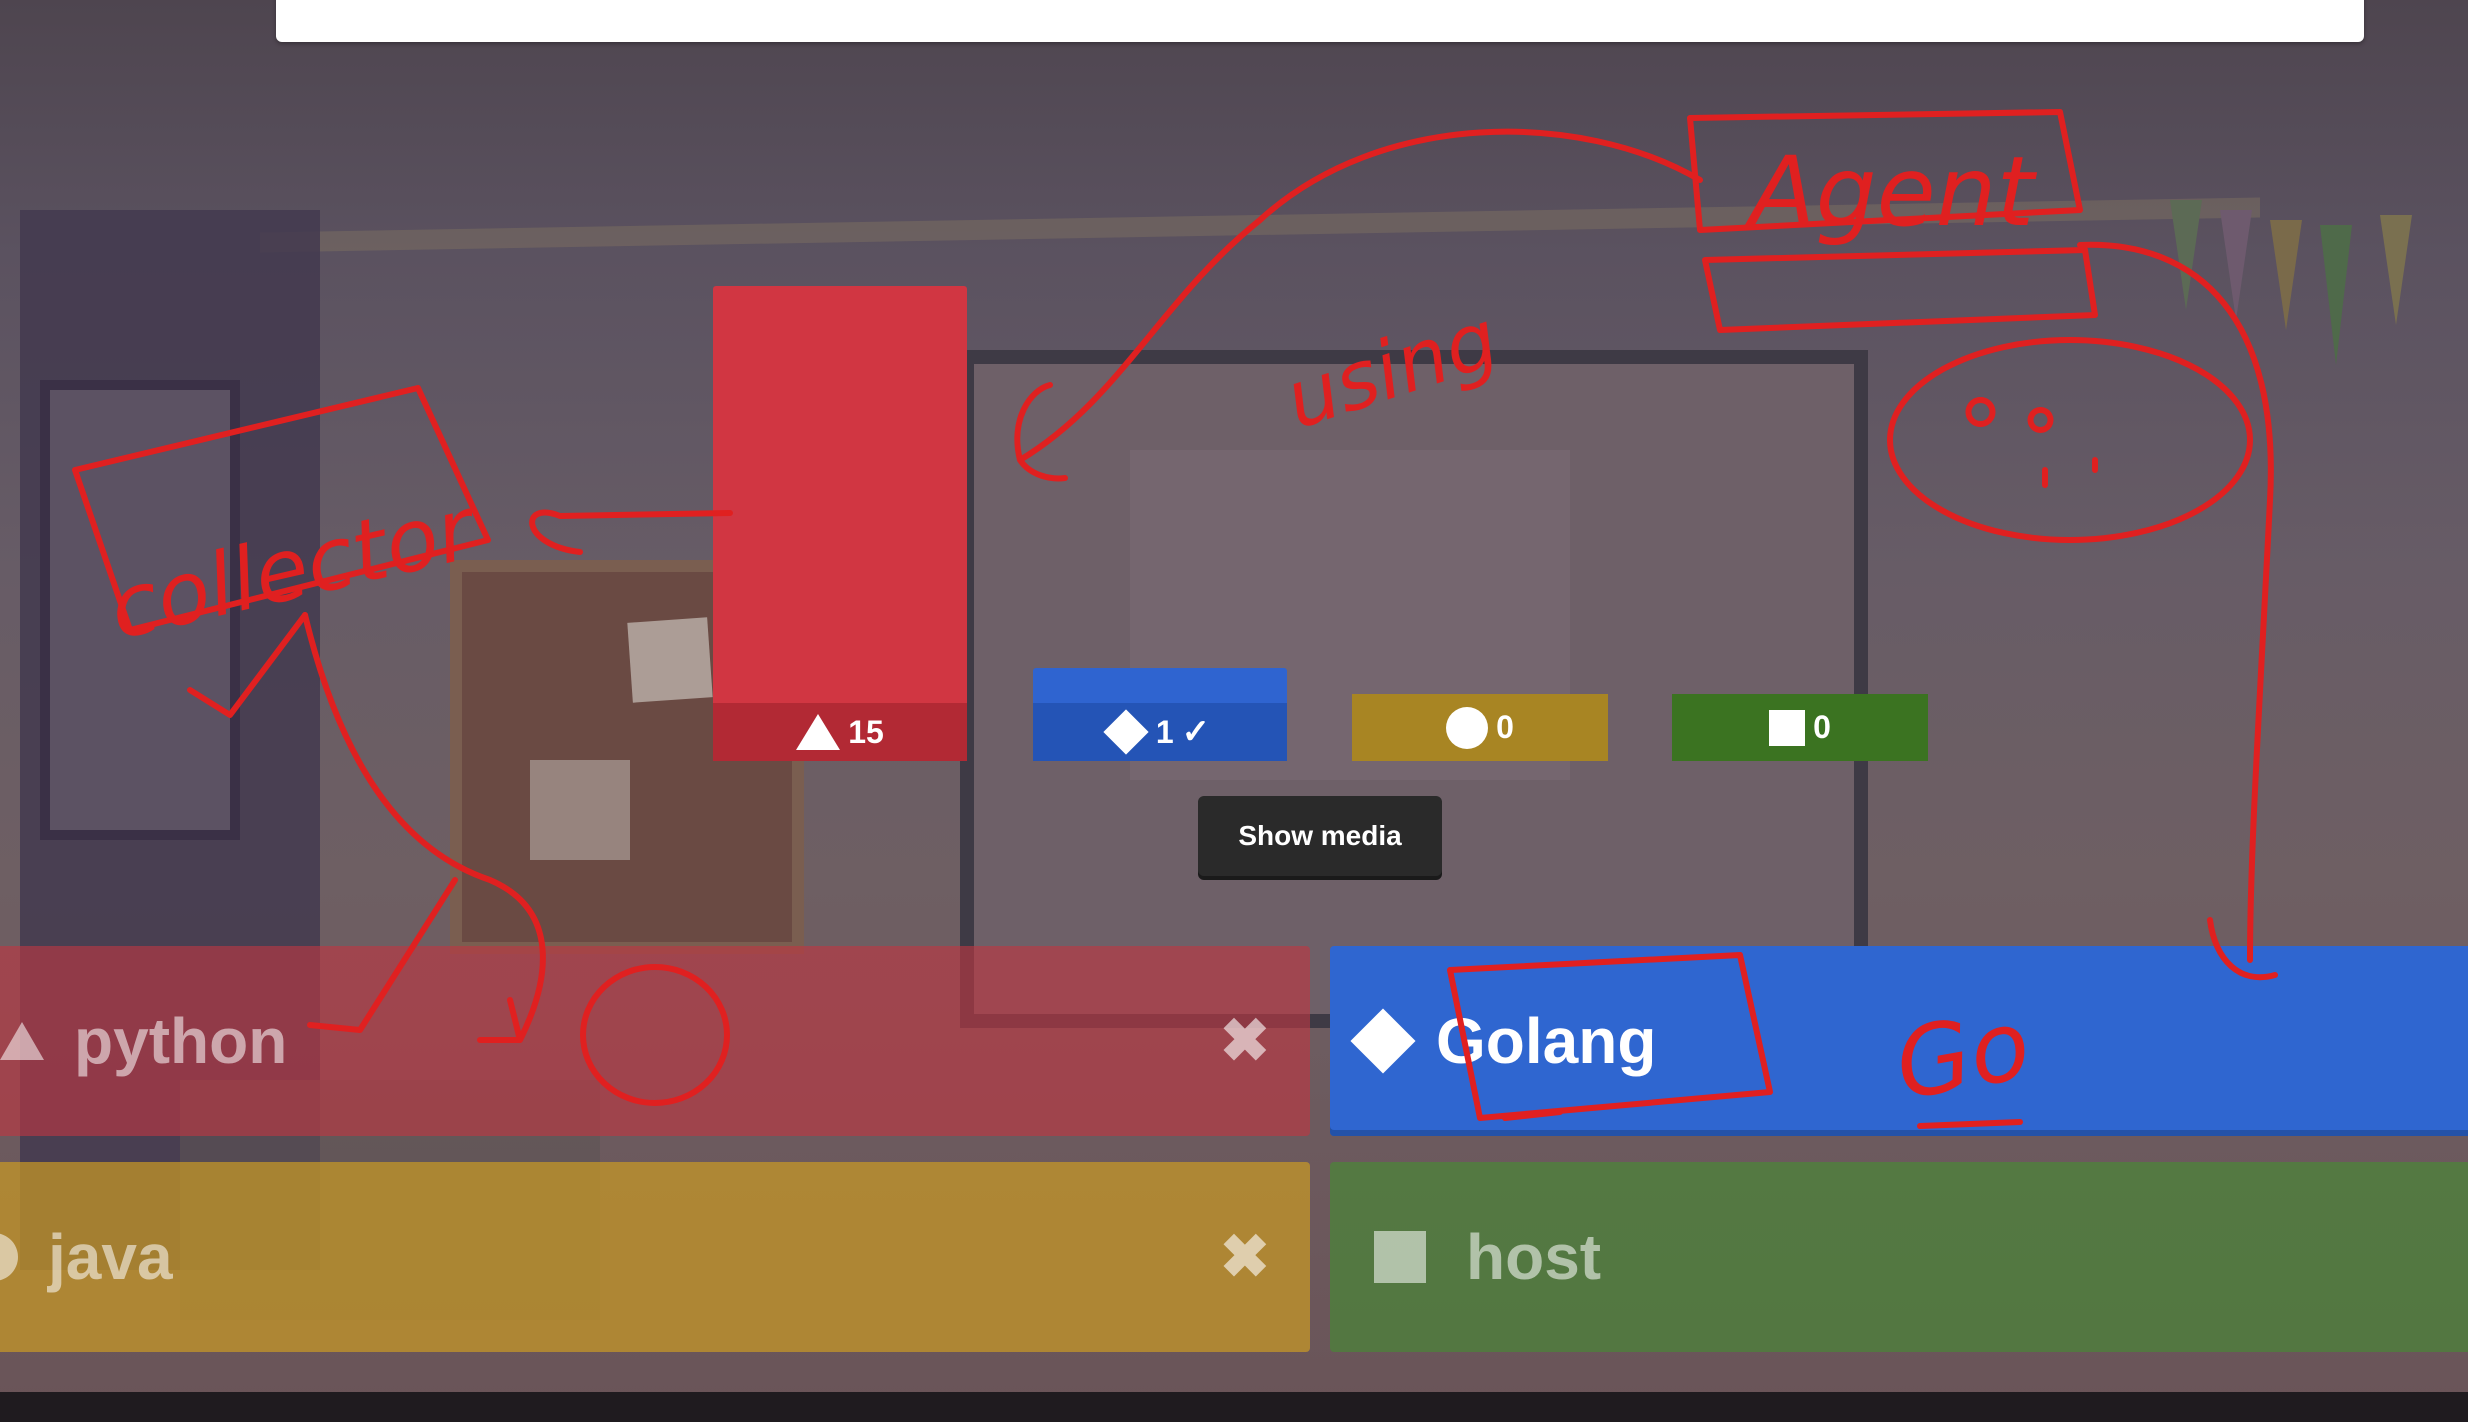 The width and height of the screenshot is (2468, 1422). I want to click on result-bar-label: 15, so click(840, 732).